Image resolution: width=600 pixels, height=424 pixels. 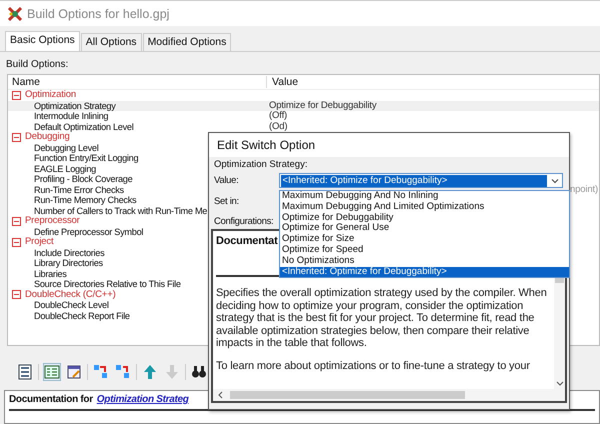 What do you see at coordinates (86, 158) in the screenshot?
I see `option-name: Function Entry/Exit Logging` at bounding box center [86, 158].